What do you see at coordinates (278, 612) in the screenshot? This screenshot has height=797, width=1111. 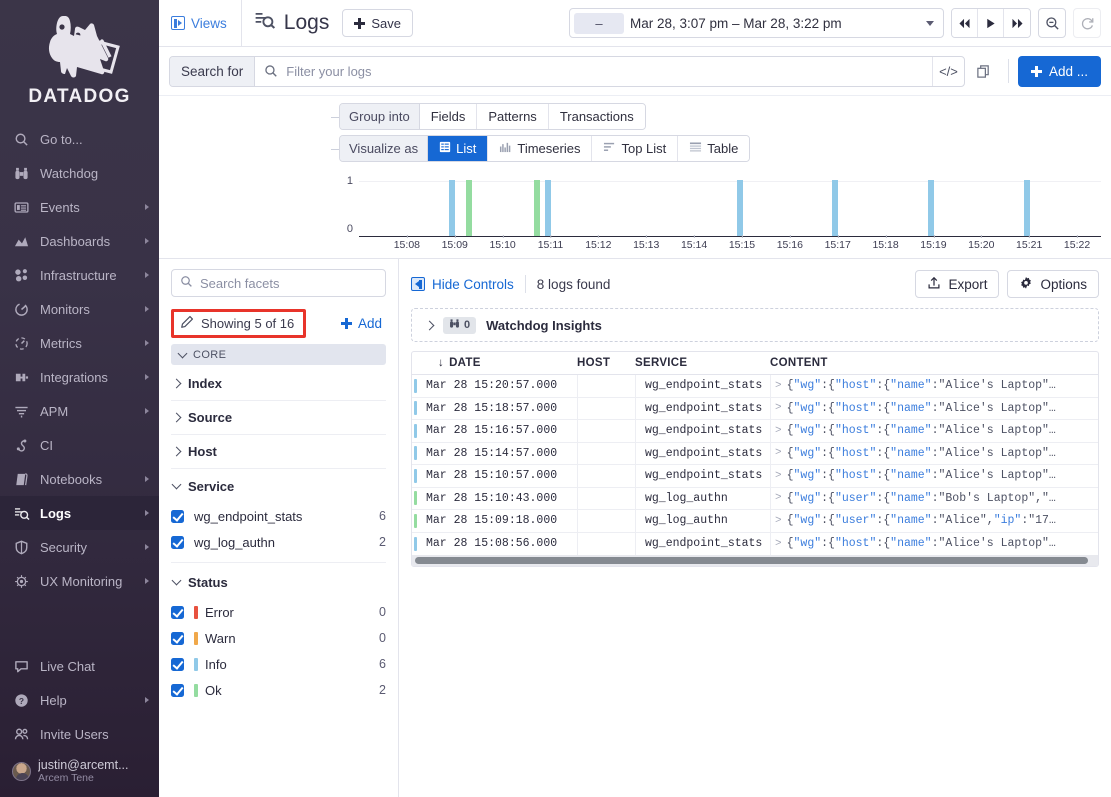 I see `facet-value-error: Error 0` at bounding box center [278, 612].